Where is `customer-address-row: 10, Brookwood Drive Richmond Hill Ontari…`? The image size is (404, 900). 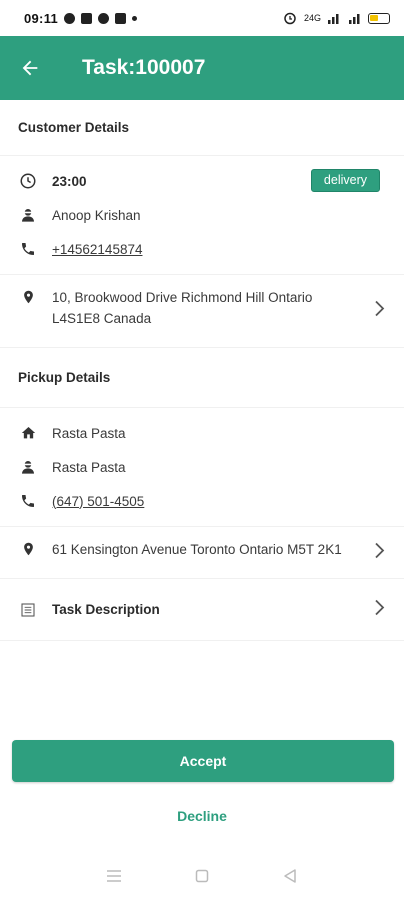 customer-address-row: 10, Brookwood Drive Richmond Hill Ontari… is located at coordinates (202, 311).